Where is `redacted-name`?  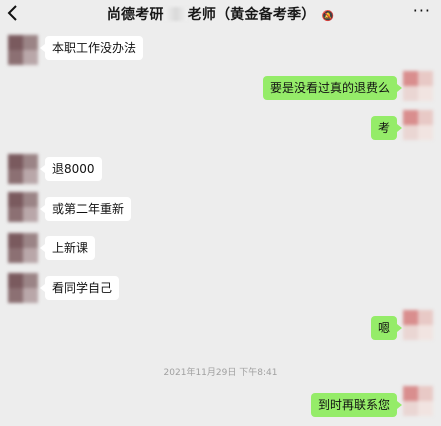
redacted-name is located at coordinates (175, 14).